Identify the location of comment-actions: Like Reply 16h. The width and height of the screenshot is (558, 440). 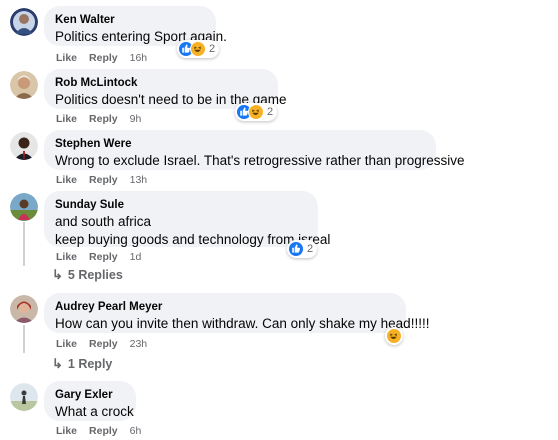
(101, 58).